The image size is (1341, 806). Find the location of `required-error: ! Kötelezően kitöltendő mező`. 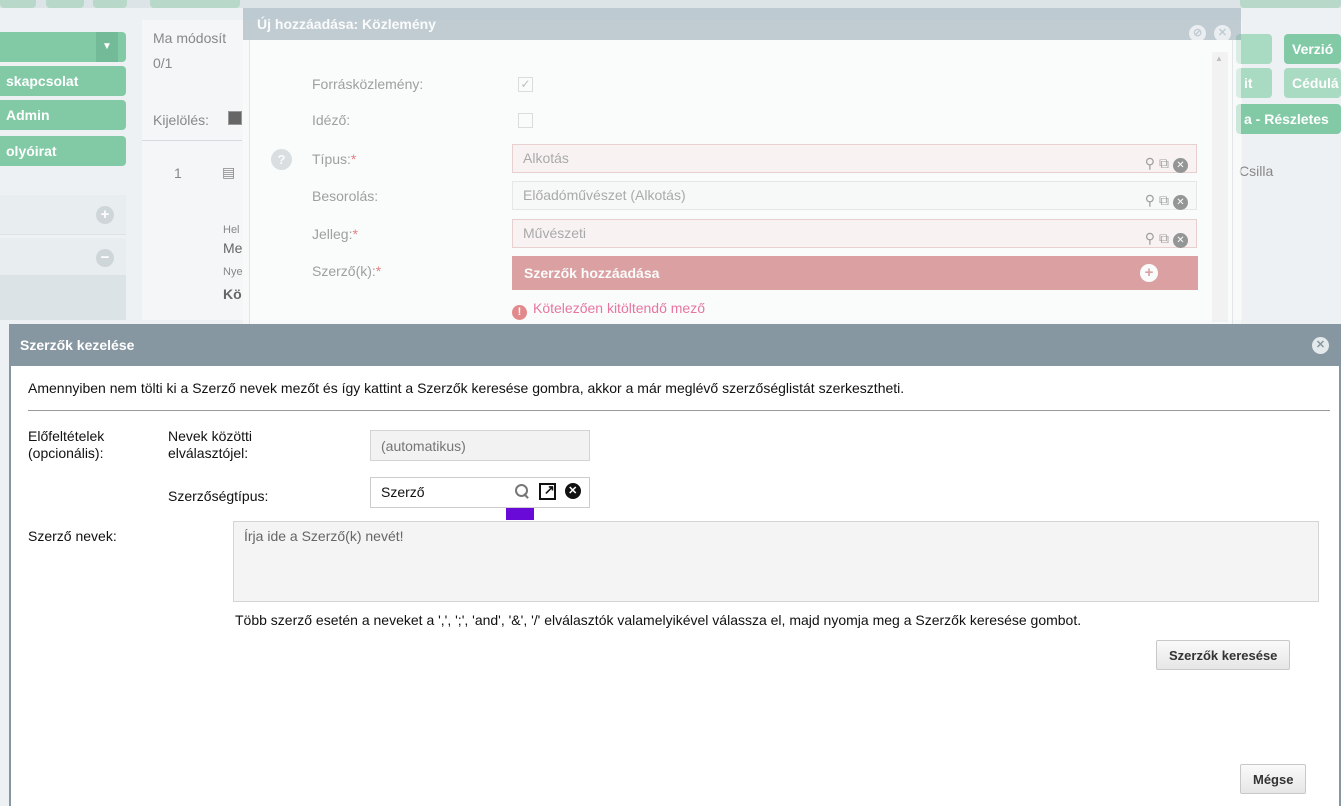

required-error: ! Kötelezően kitöltendő mező is located at coordinates (608, 310).